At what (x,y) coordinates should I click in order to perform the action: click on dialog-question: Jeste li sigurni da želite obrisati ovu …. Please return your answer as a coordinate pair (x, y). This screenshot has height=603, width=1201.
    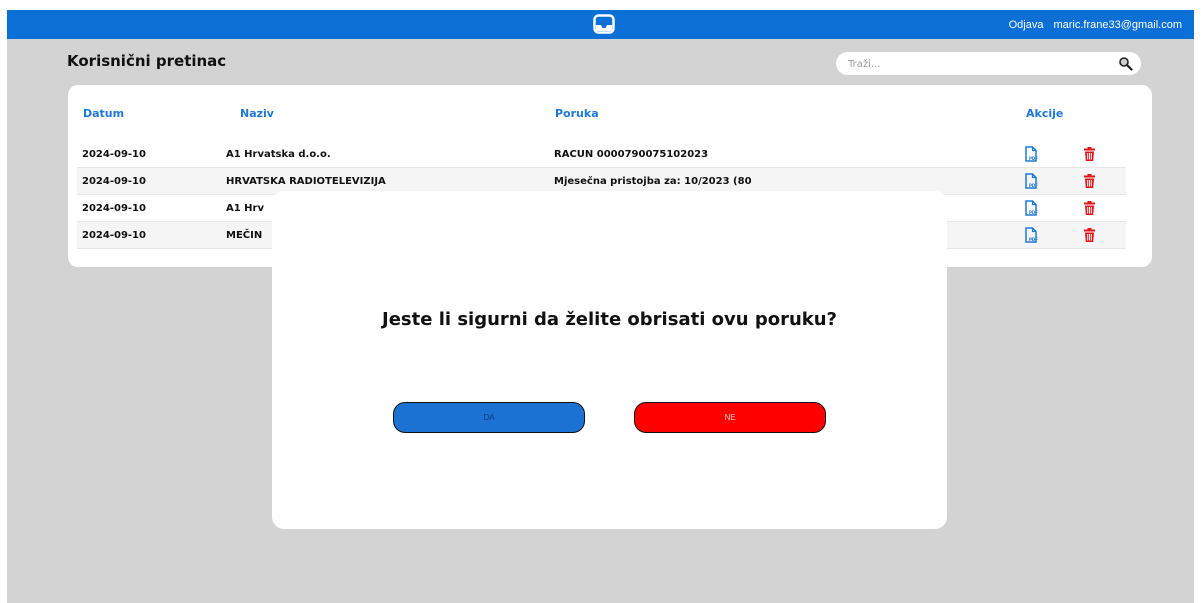
    Looking at the image, I should click on (609, 319).